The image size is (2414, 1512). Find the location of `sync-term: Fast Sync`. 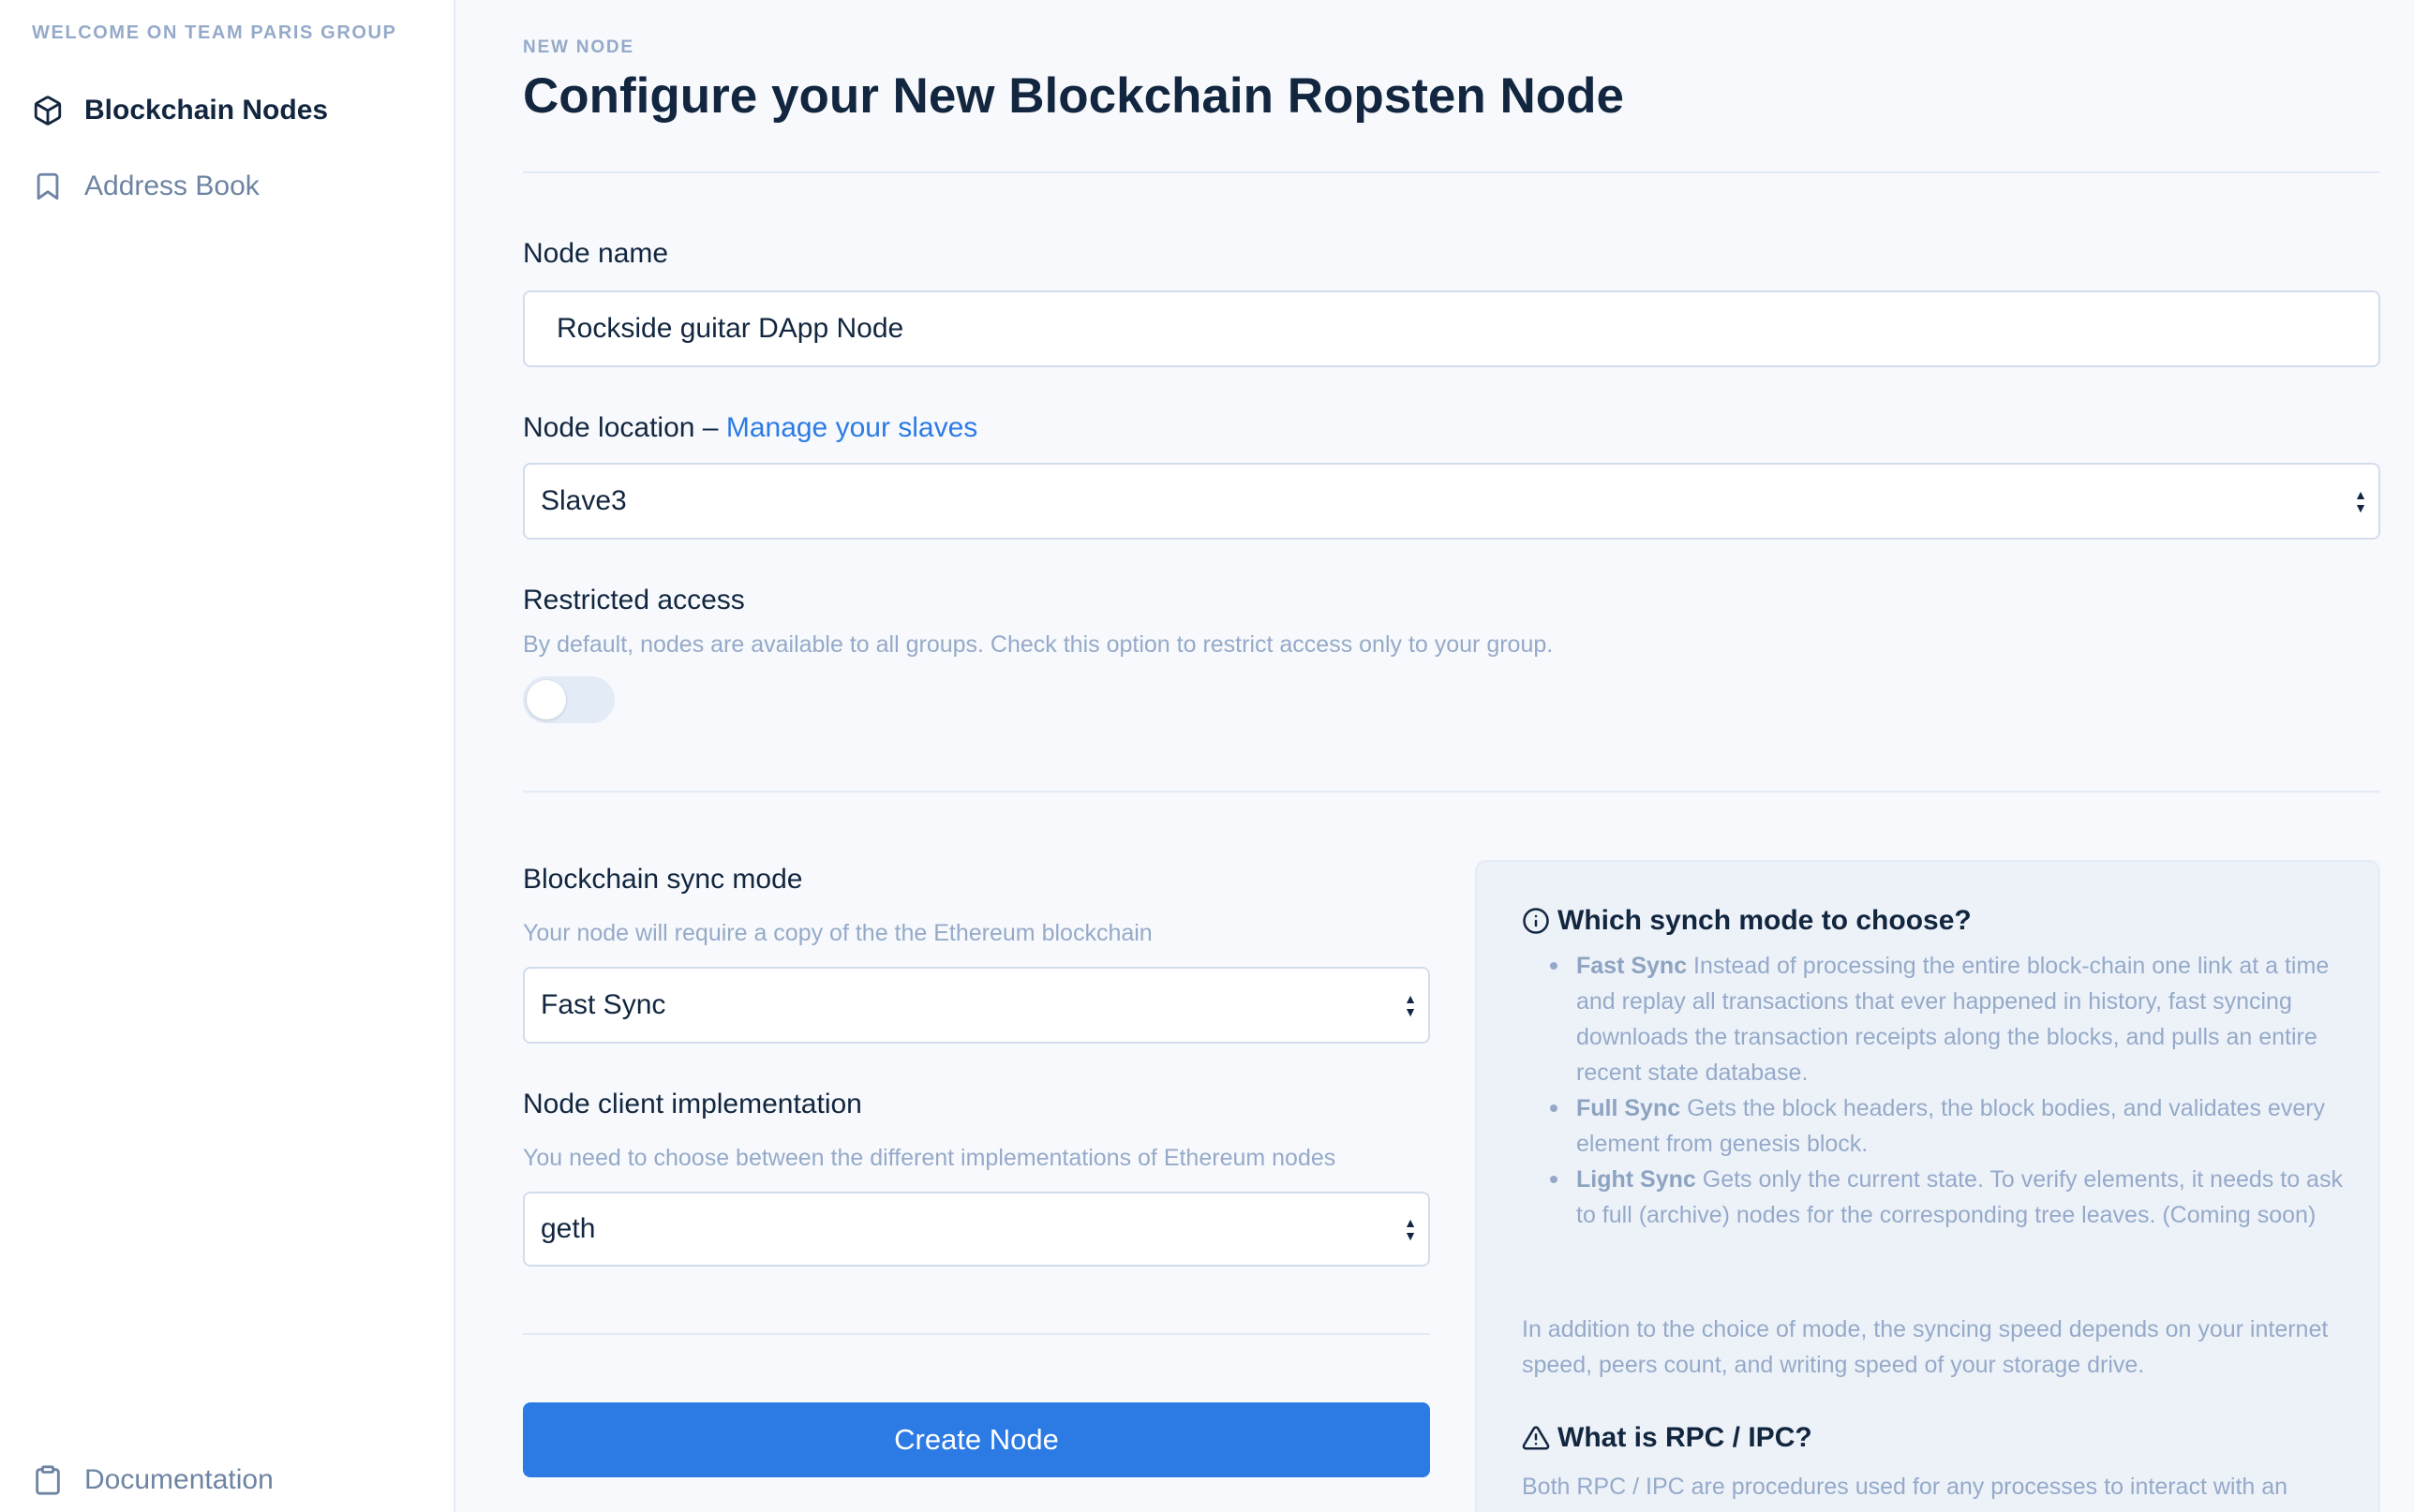

sync-term: Fast Sync is located at coordinates (1632, 966).